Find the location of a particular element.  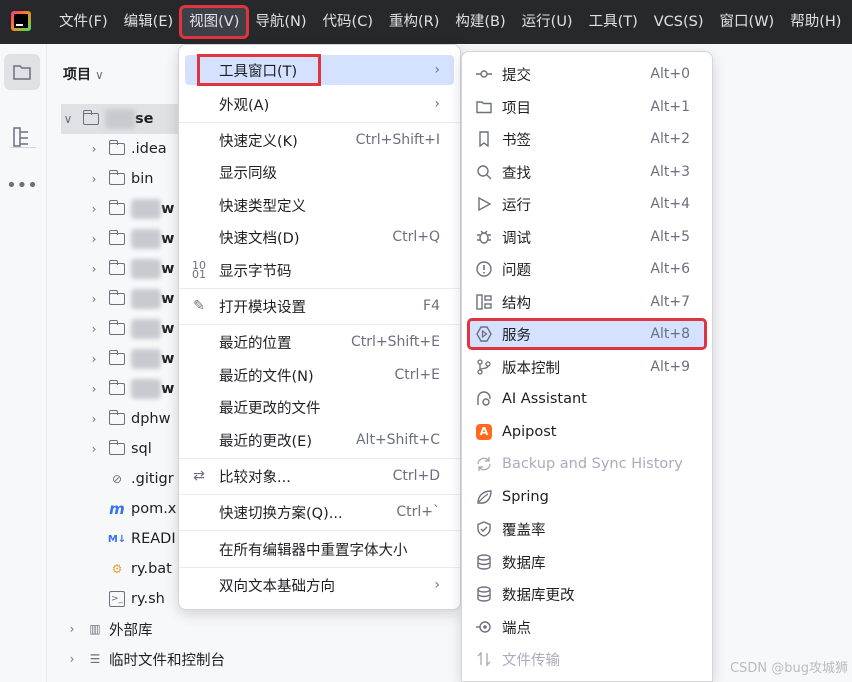

more-tools-button: ••• is located at coordinates (22, 185).